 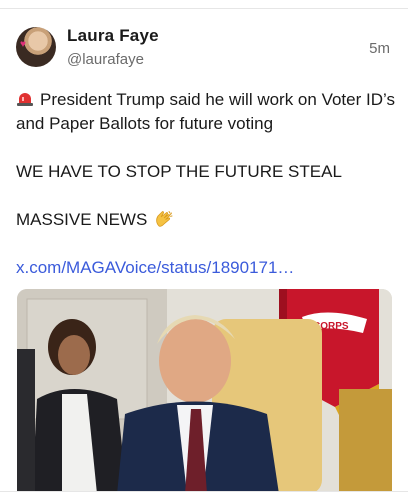 What do you see at coordinates (105, 59) in the screenshot?
I see `author-handle: @laurafaye` at bounding box center [105, 59].